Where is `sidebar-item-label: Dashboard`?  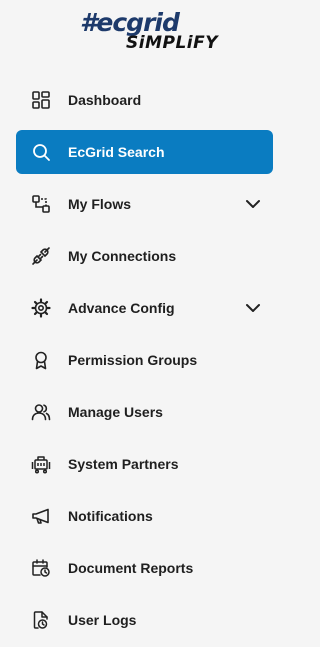
sidebar-item-label: Dashboard is located at coordinates (105, 100).